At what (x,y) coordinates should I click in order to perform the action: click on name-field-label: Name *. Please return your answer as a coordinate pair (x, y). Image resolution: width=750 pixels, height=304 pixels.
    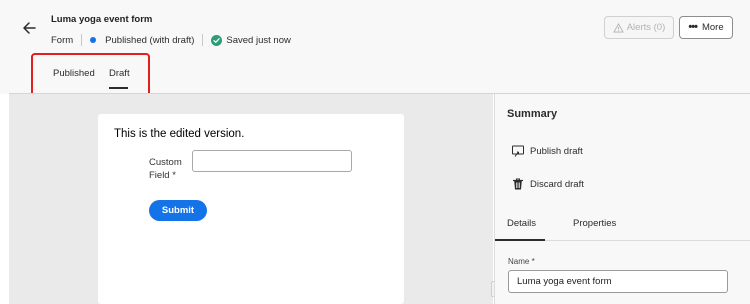
    Looking at the image, I should click on (521, 261).